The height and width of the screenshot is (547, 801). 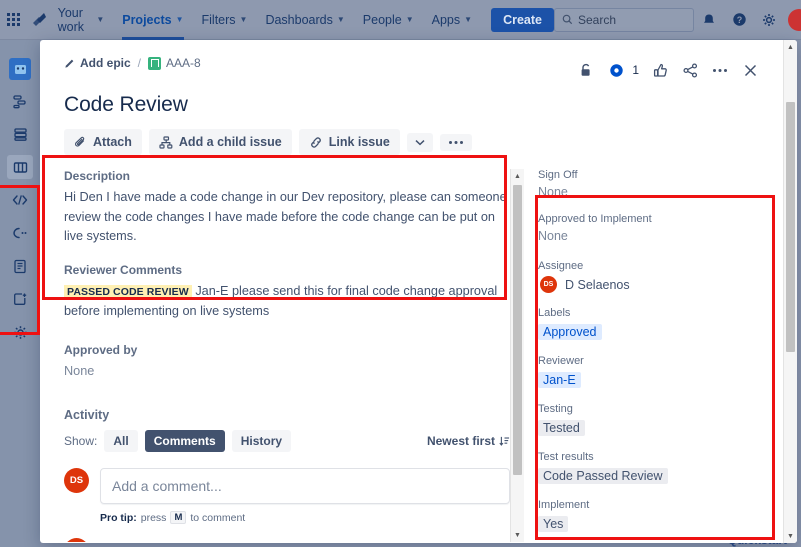 I want to click on pro-tip-key: M, so click(x=178, y=518).